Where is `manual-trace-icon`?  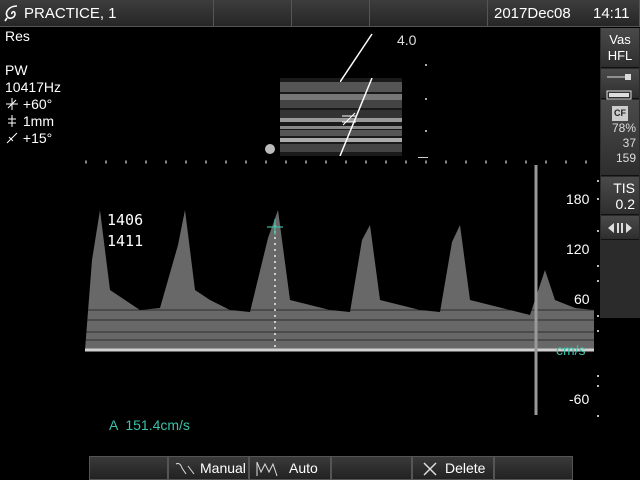 manual-trace-icon is located at coordinates (185, 469).